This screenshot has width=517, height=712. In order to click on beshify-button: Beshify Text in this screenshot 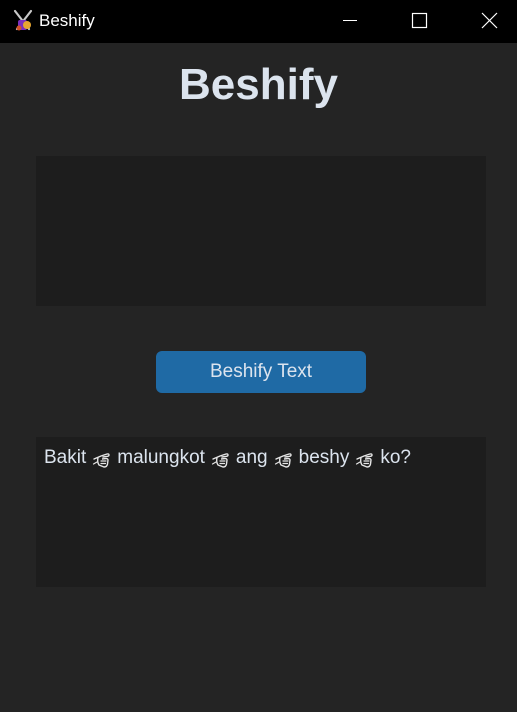, I will do `click(261, 372)`.